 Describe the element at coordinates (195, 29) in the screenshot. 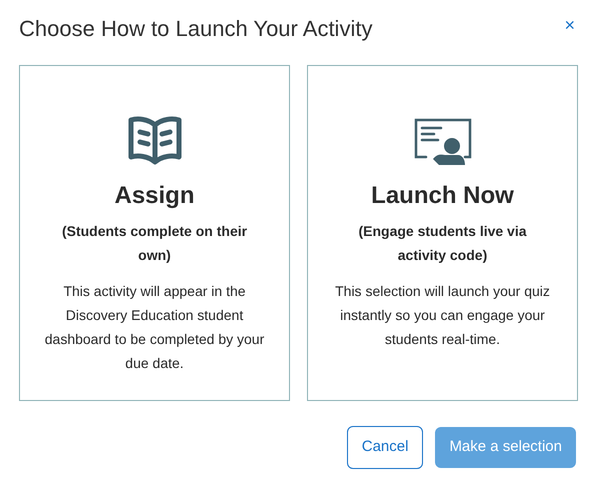

I see `dialog-title: Choose How to Launch Your Activity` at that location.